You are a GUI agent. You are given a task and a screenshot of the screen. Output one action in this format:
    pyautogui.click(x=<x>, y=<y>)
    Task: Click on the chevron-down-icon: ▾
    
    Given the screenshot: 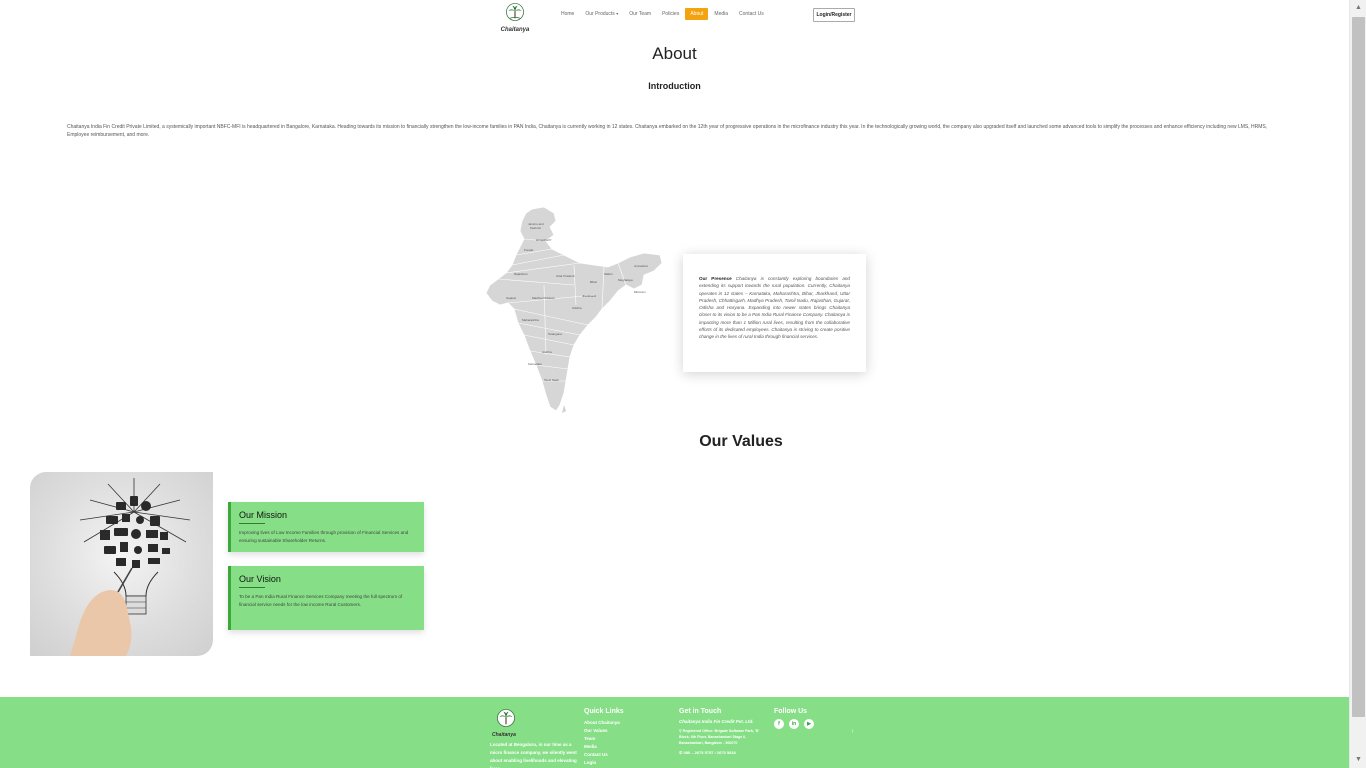 What is the action you would take?
    pyautogui.click(x=617, y=13)
    